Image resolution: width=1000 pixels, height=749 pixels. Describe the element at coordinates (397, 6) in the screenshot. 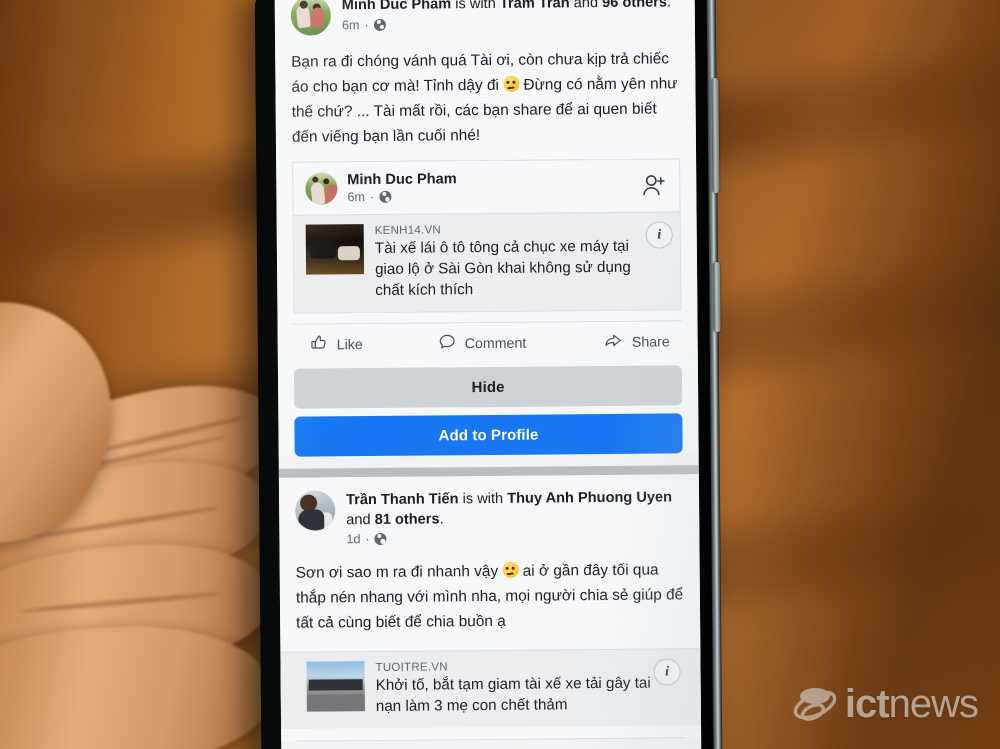

I see `post-author-name: Minh Duc Pham` at that location.